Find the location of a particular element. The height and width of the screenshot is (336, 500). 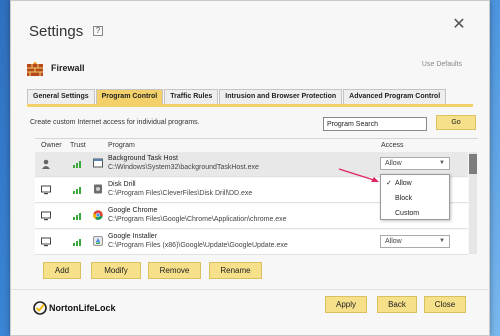

go-button: Go is located at coordinates (456, 122).